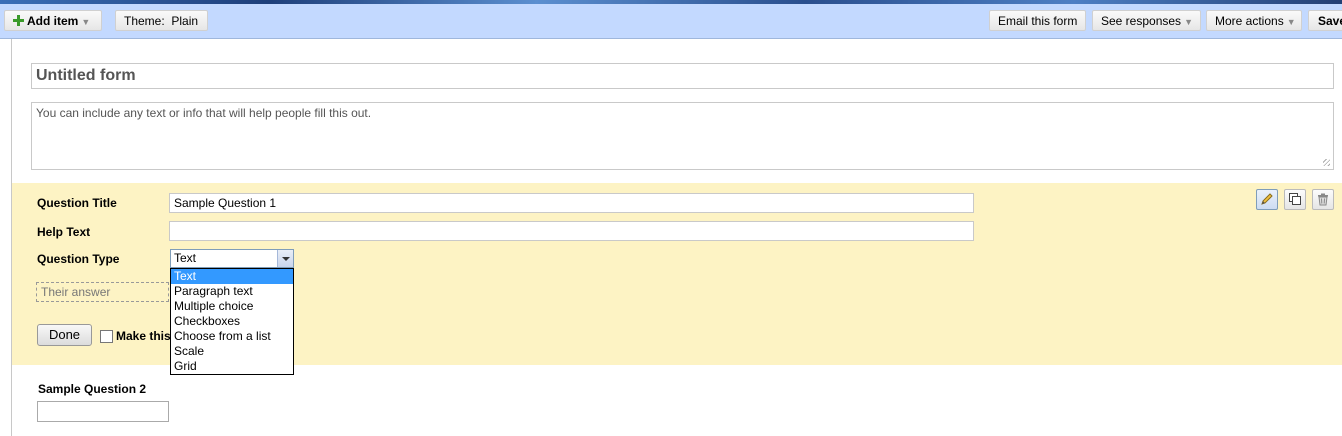 The width and height of the screenshot is (1342, 436). What do you see at coordinates (102, 292) in the screenshot?
I see `answer-preview: Their answer` at bounding box center [102, 292].